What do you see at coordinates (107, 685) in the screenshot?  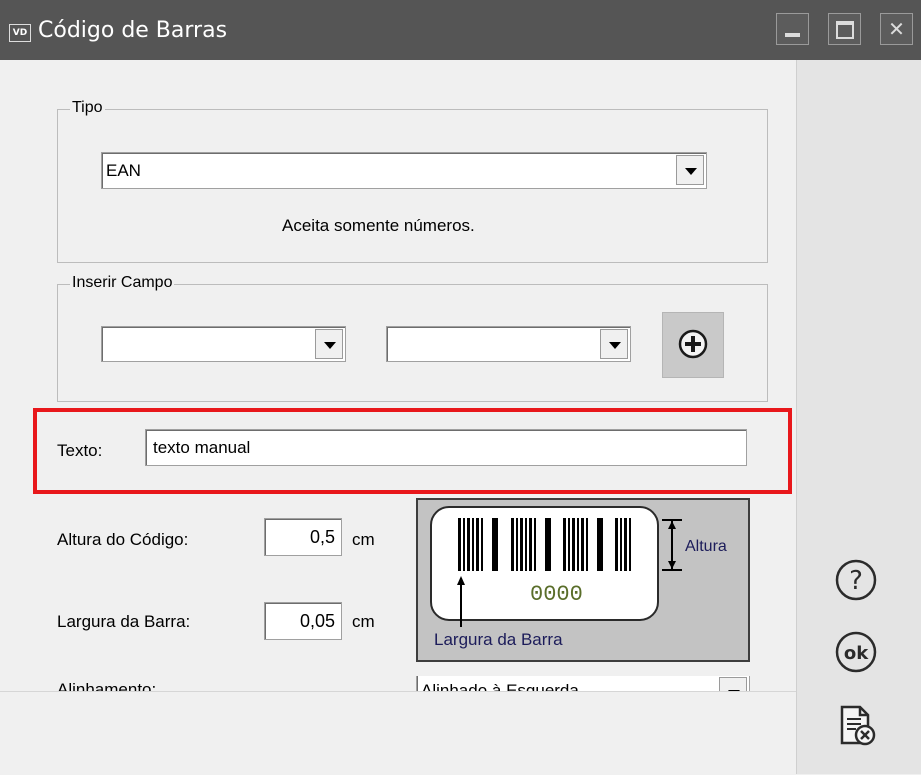 I see `alinhamento-label: Alinhamento:` at bounding box center [107, 685].